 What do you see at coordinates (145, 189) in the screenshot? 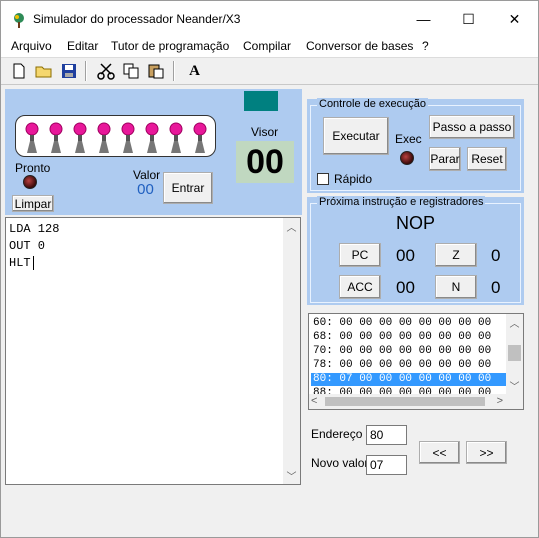
I see `valor-field: 00` at bounding box center [145, 189].